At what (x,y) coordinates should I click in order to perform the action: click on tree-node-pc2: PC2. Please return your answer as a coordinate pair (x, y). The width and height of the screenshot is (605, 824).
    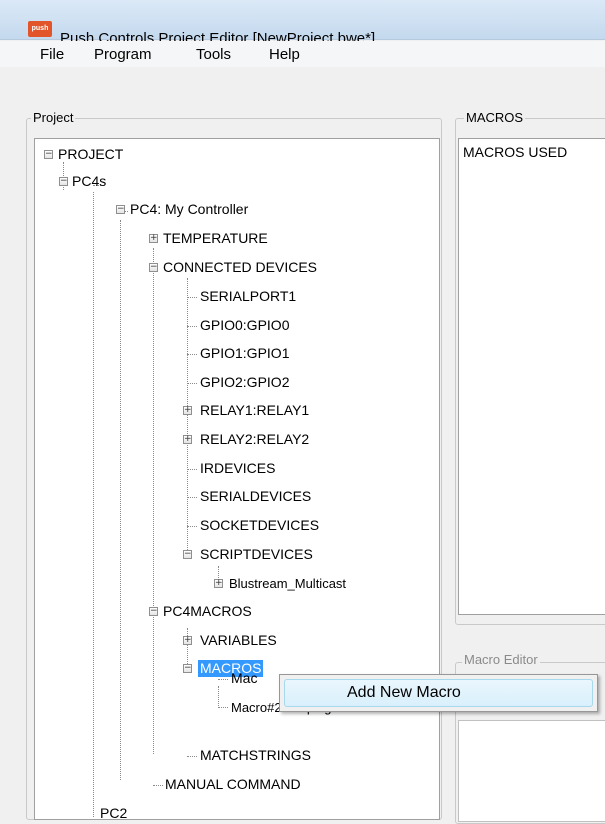
    Looking at the image, I should click on (113, 813).